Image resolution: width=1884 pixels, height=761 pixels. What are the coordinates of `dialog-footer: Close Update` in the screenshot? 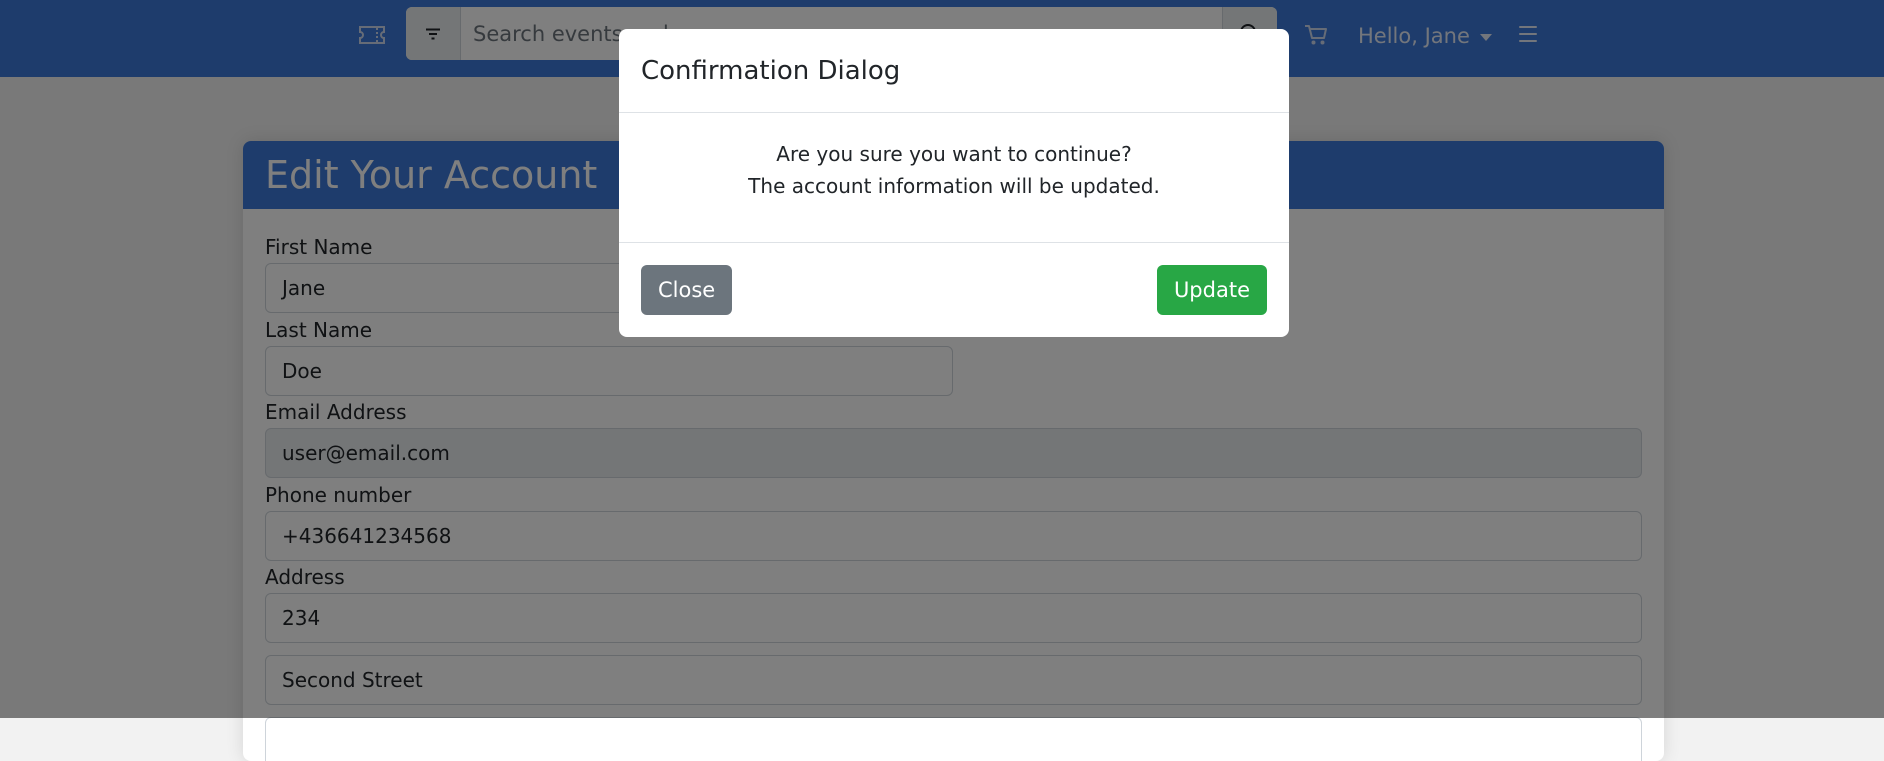 It's located at (954, 290).